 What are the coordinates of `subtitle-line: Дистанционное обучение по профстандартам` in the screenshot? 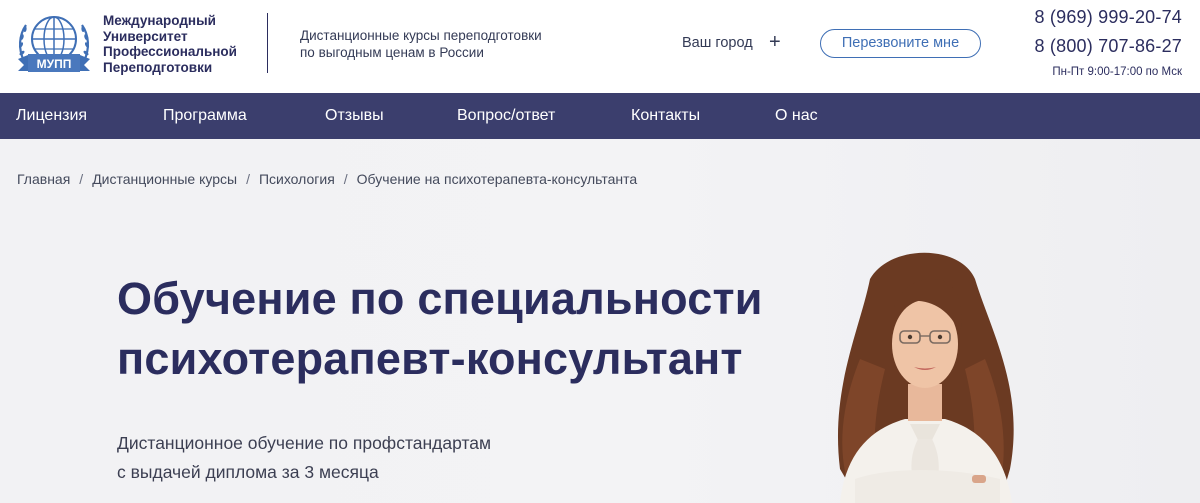 It's located at (304, 443).